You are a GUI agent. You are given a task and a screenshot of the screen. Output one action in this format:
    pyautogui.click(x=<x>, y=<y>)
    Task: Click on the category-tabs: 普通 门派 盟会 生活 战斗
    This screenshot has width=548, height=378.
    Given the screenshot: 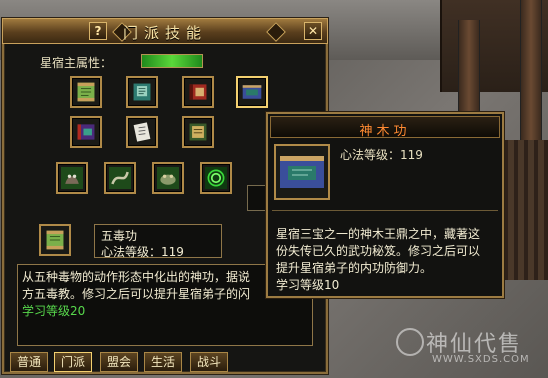 What is the action you would take?
    pyautogui.click(x=170, y=362)
    